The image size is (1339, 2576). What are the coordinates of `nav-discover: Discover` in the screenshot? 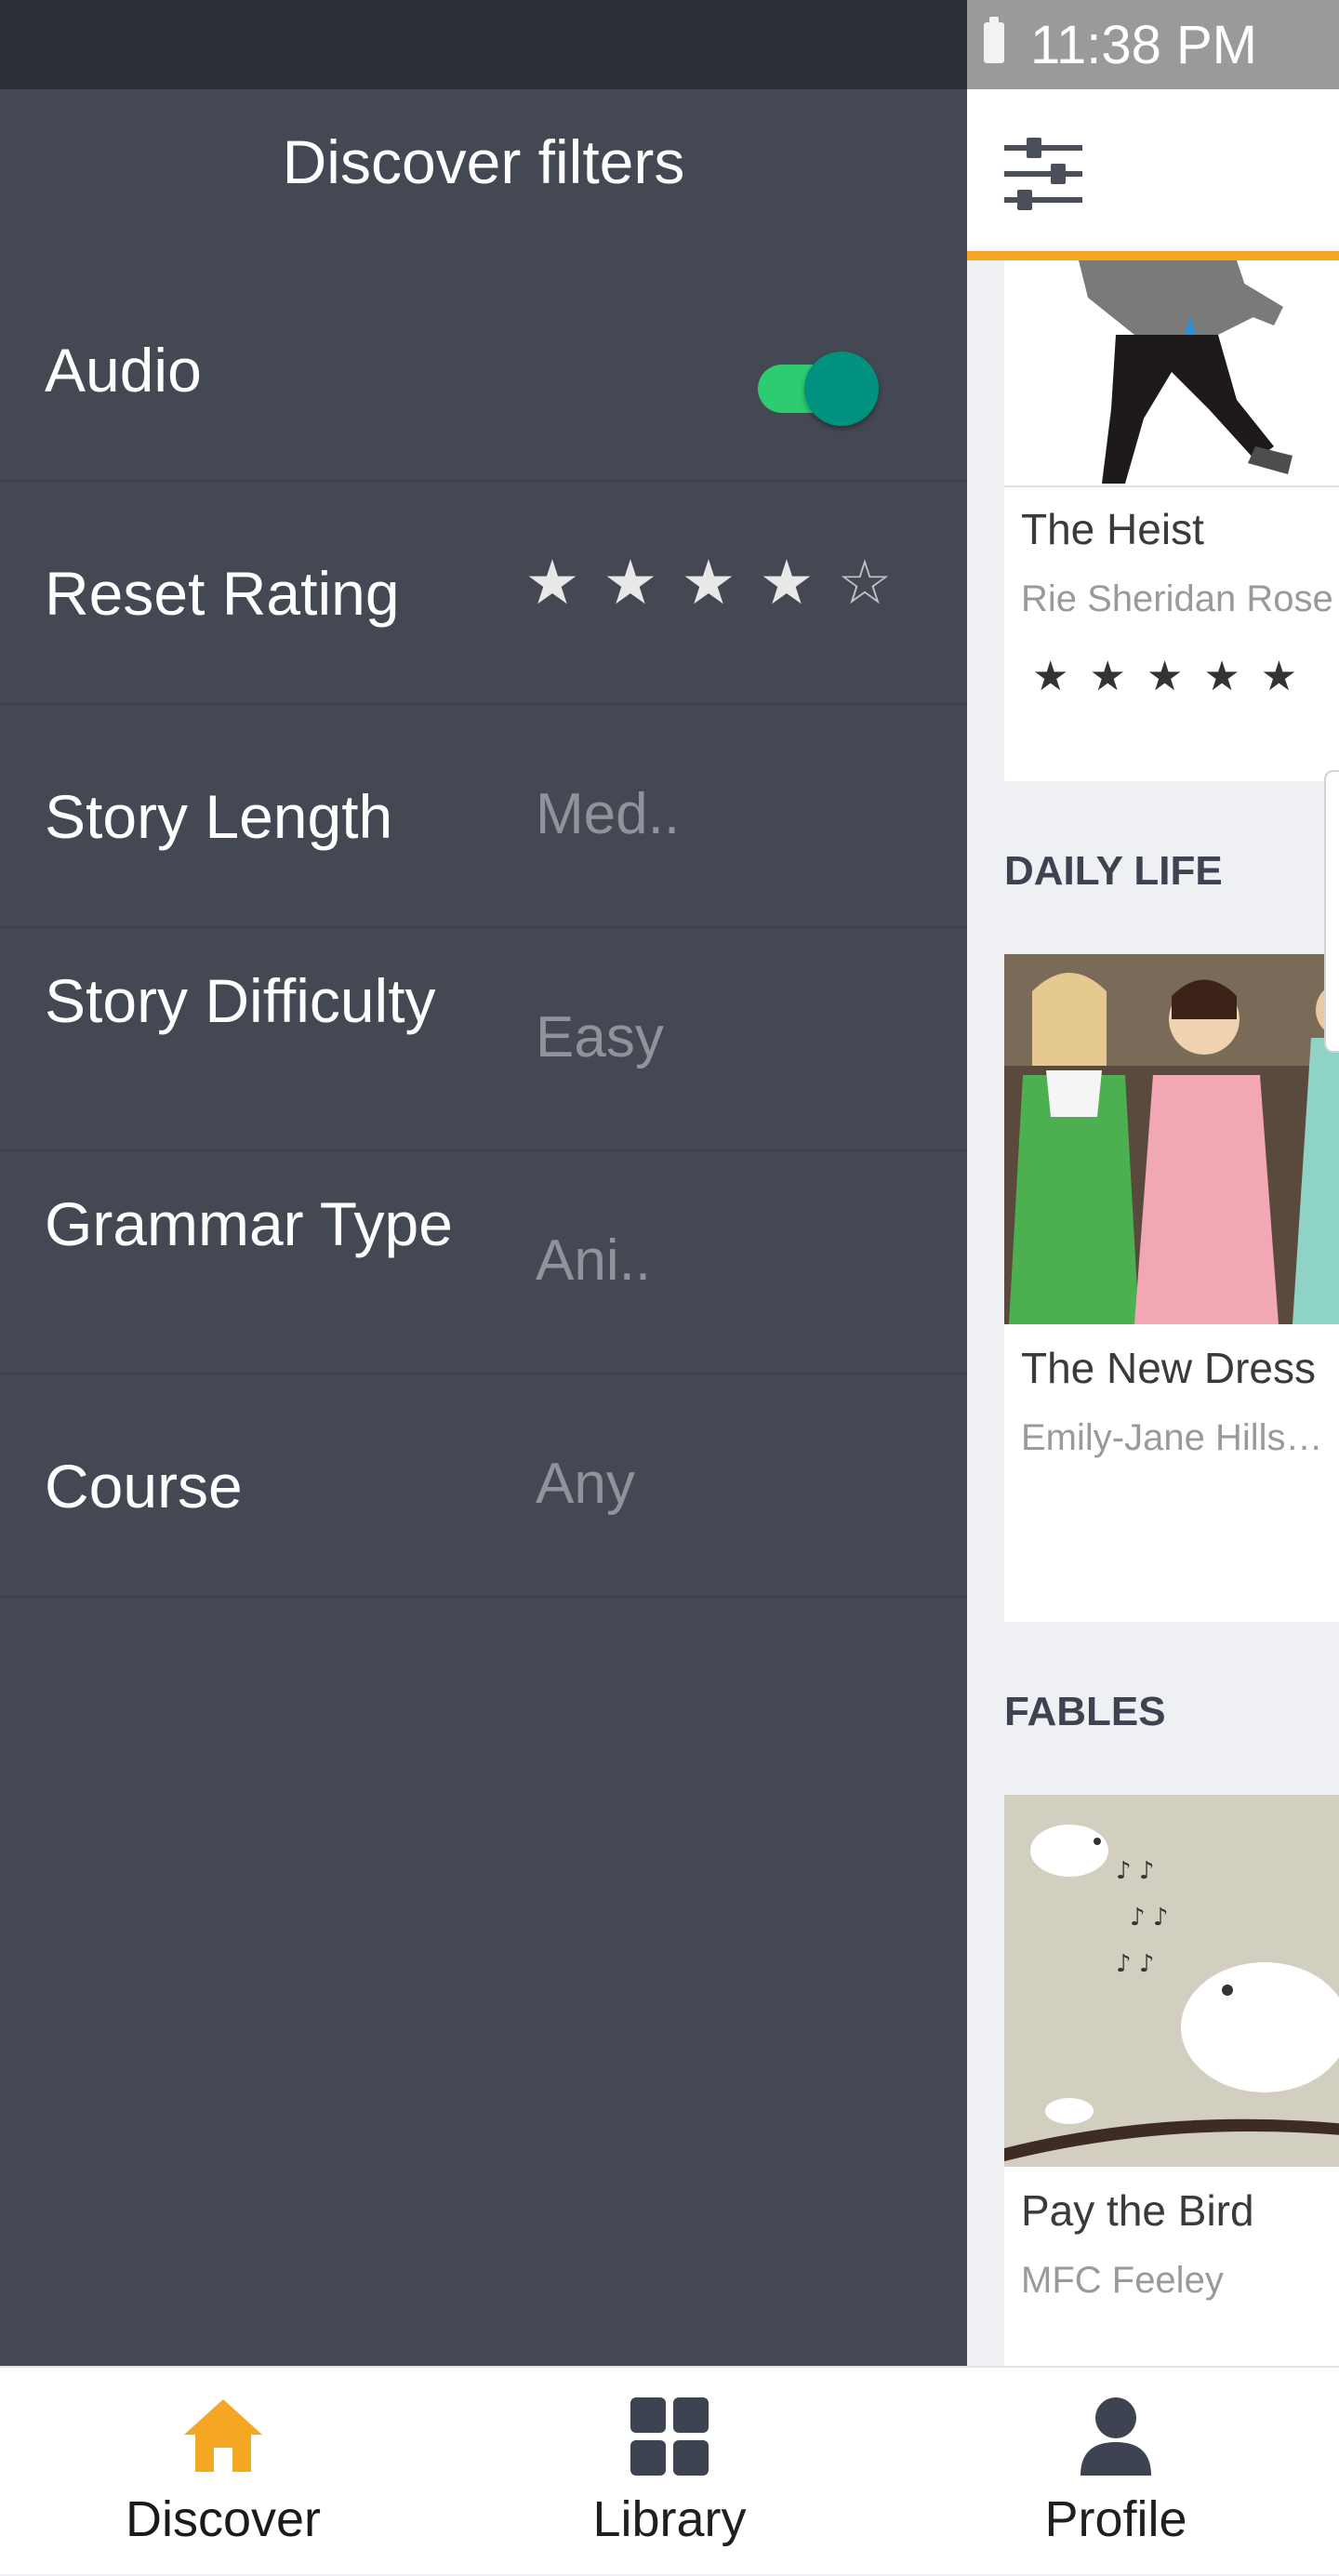 It's located at (223, 2472).